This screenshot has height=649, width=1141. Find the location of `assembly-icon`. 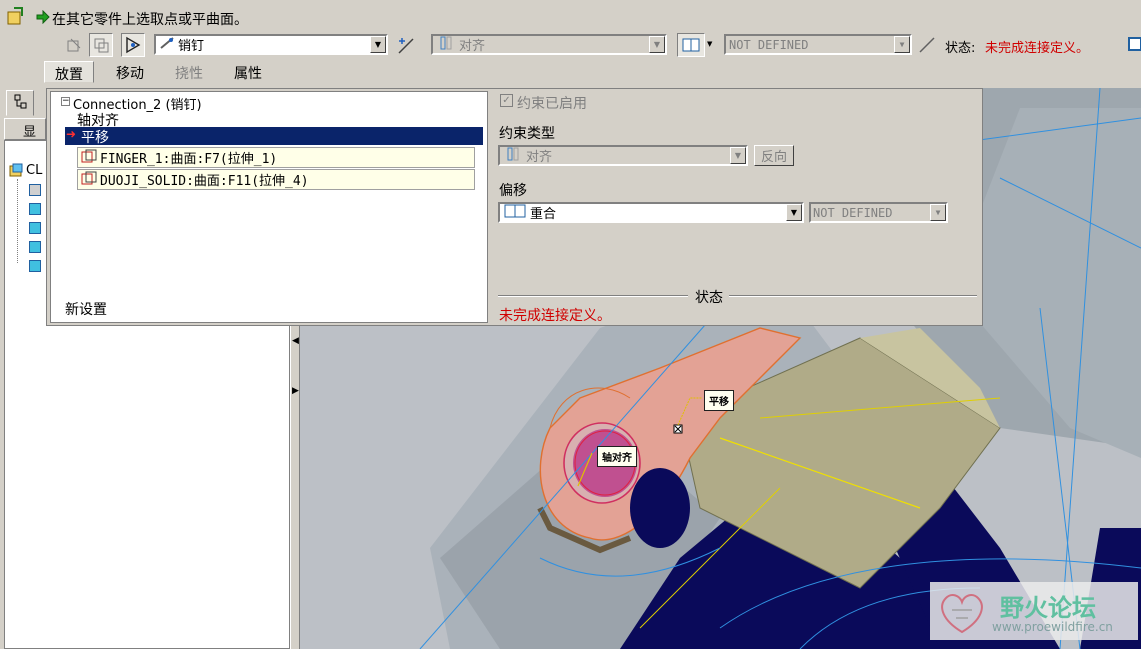

assembly-icon is located at coordinates (16, 170).